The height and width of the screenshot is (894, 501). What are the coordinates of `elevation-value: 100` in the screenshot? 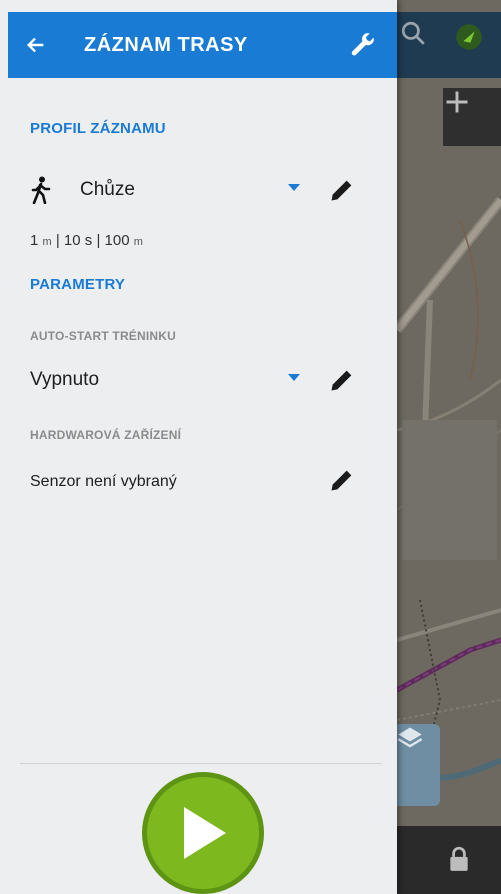 It's located at (117, 240).